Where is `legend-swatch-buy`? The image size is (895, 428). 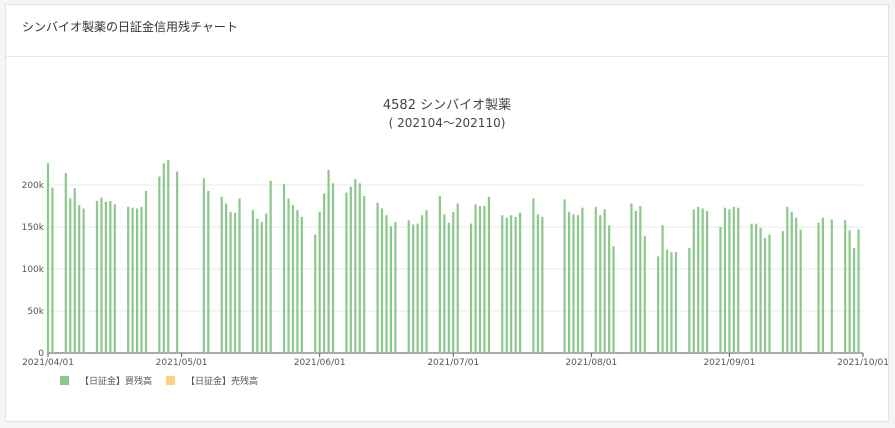
legend-swatch-buy is located at coordinates (64, 380).